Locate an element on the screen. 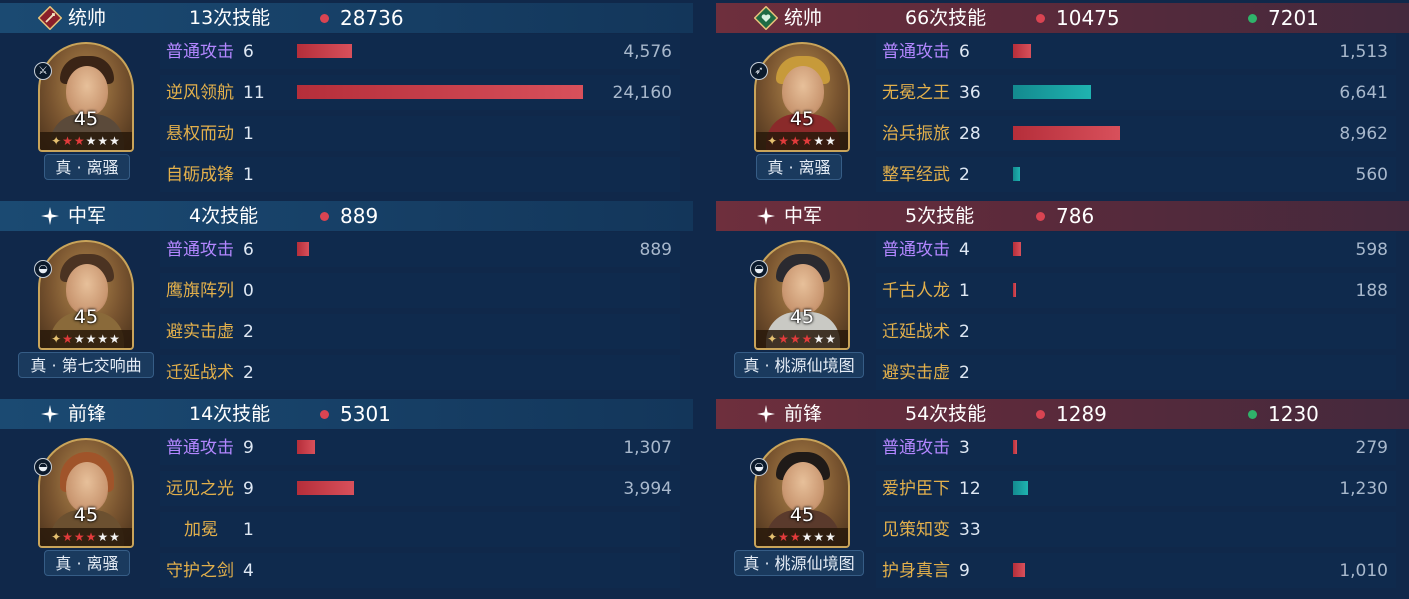 This screenshot has width=1409, height=599. skill-name: 护身真言 is located at coordinates (916, 571).